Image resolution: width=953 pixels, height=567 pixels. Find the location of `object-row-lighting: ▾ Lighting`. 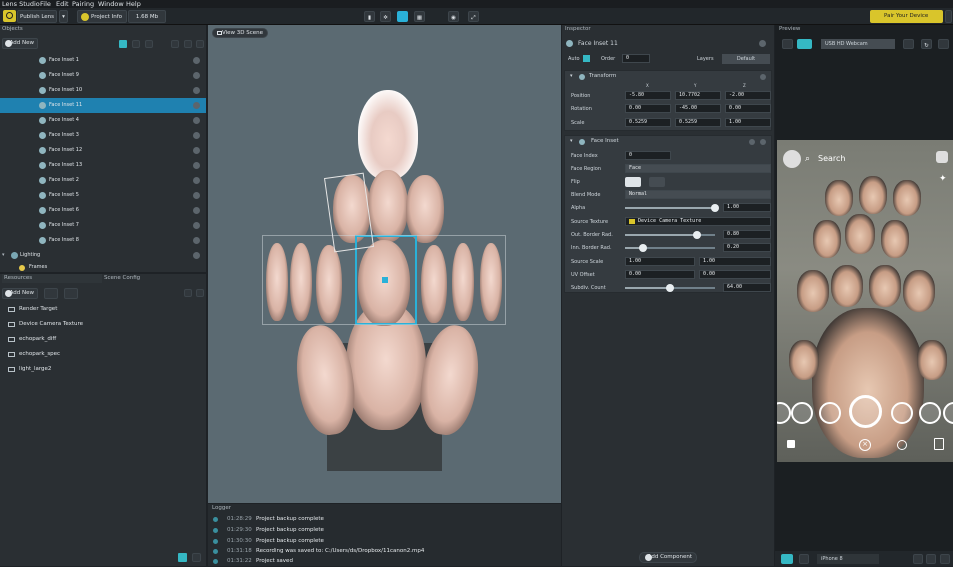

object-row-lighting: ▾ Lighting is located at coordinates (103, 255).